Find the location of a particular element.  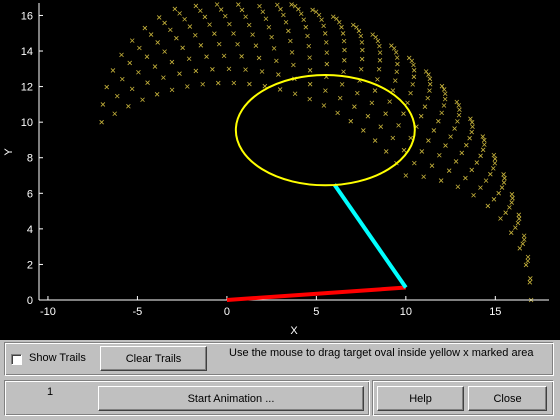

close-button: Close is located at coordinates (507, 398).